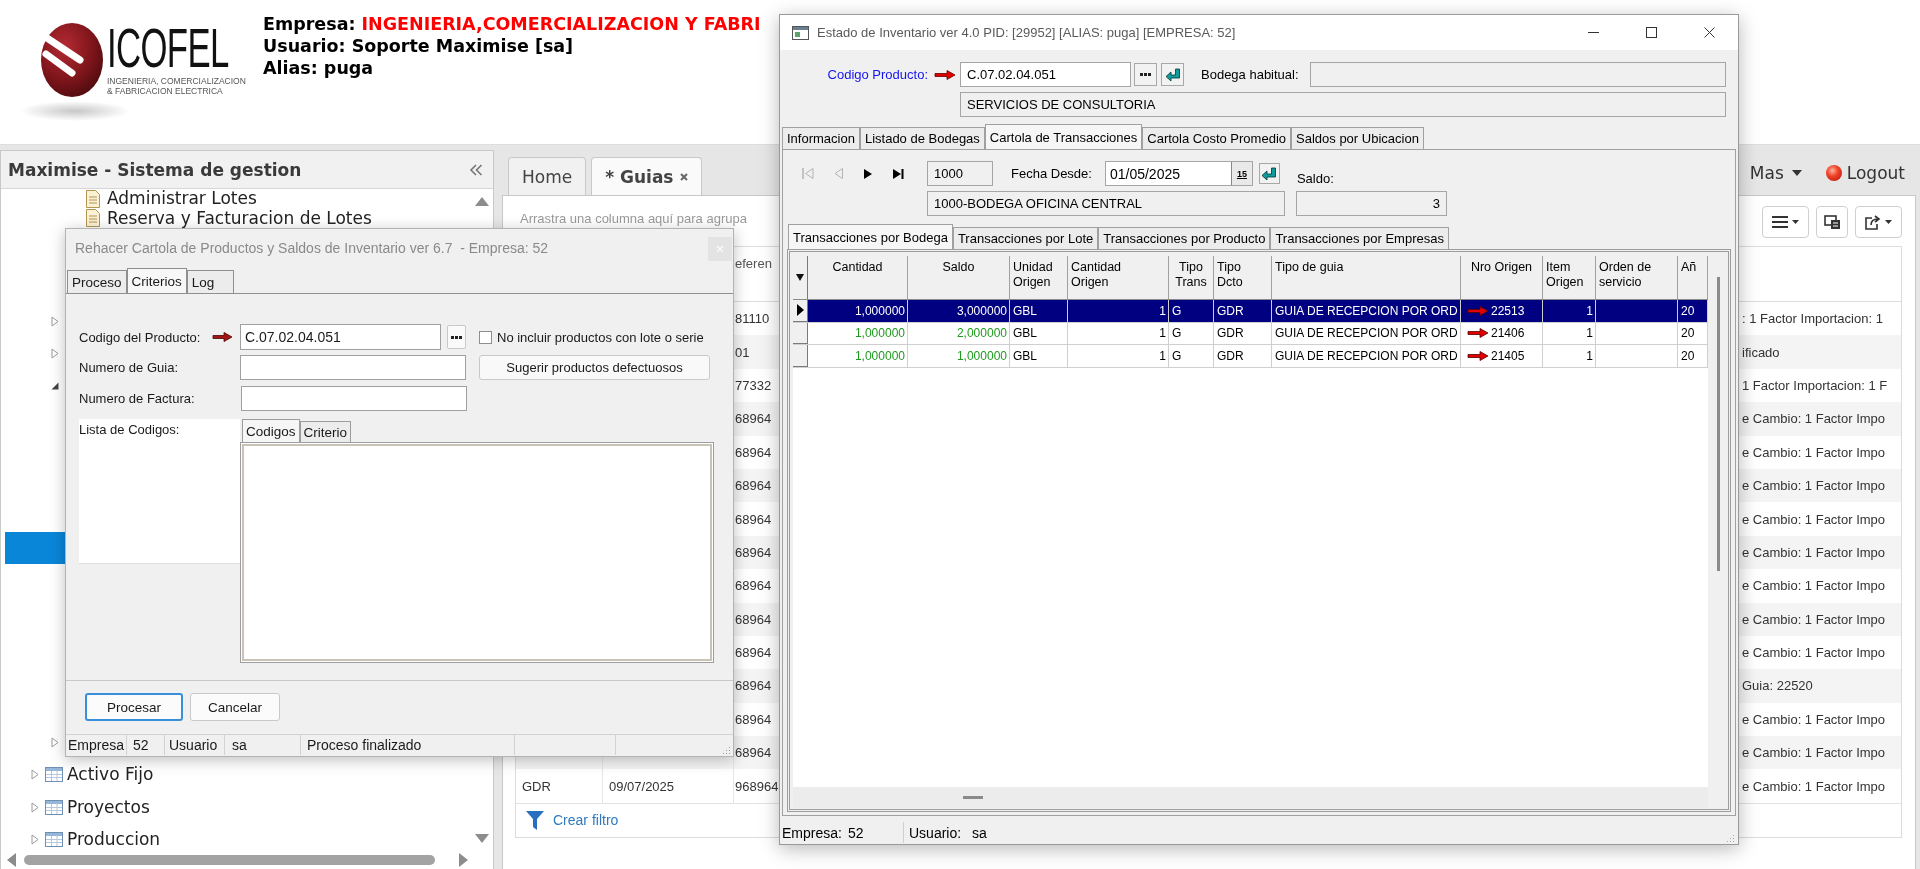 The width and height of the screenshot is (1920, 869). What do you see at coordinates (1693, 277) in the screenshot?
I see `column-header: Añ` at bounding box center [1693, 277].